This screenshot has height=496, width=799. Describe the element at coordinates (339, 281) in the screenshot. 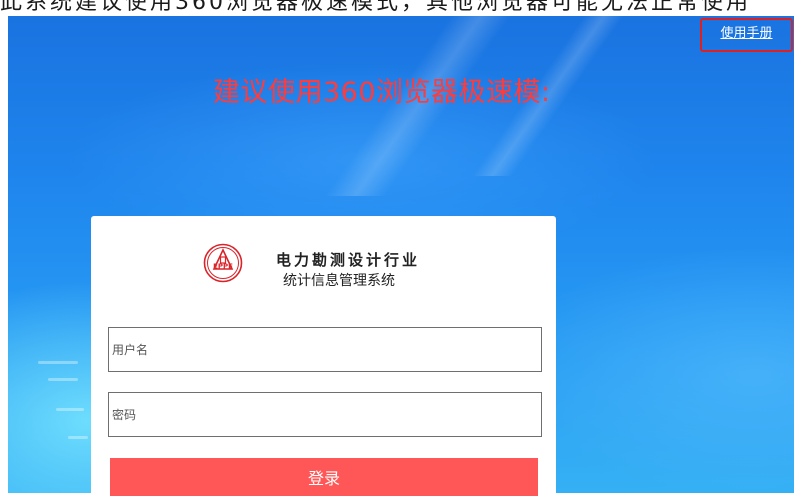

I see `system-name: 统计信息管理系统` at that location.